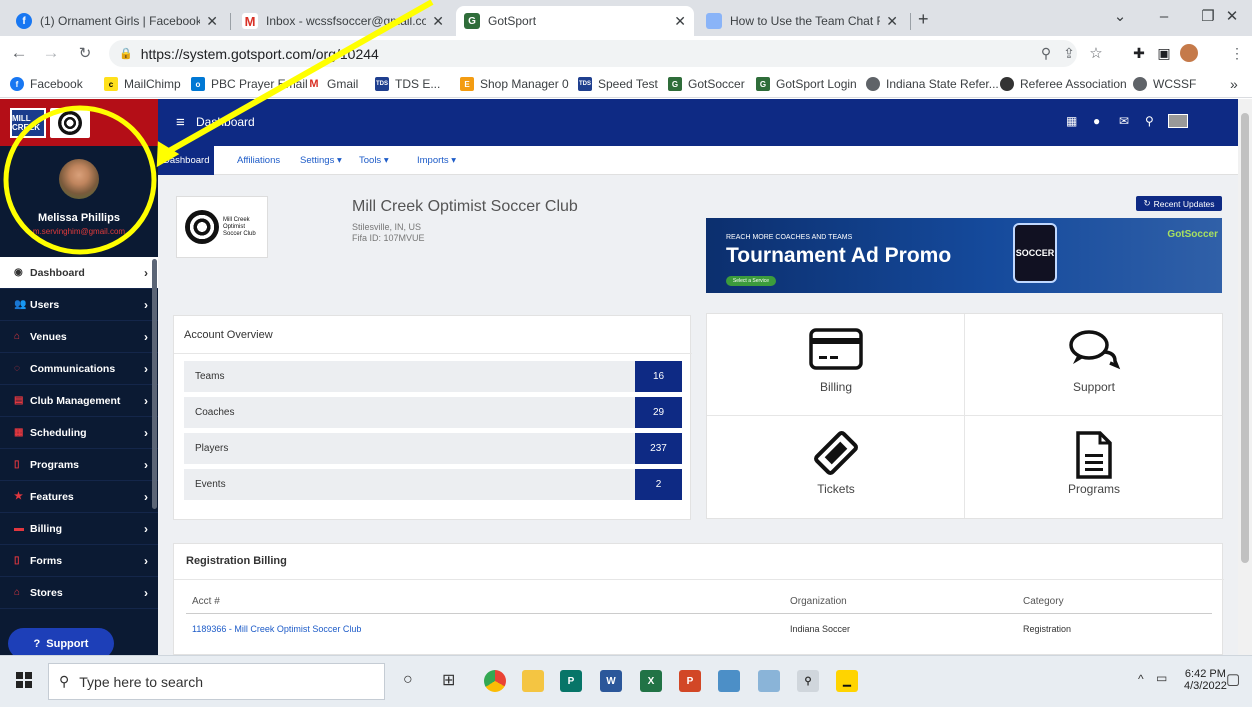 The width and height of the screenshot is (1252, 707). I want to click on sidebar-item-scheduling: ▦ Scheduling ›, so click(79, 433).